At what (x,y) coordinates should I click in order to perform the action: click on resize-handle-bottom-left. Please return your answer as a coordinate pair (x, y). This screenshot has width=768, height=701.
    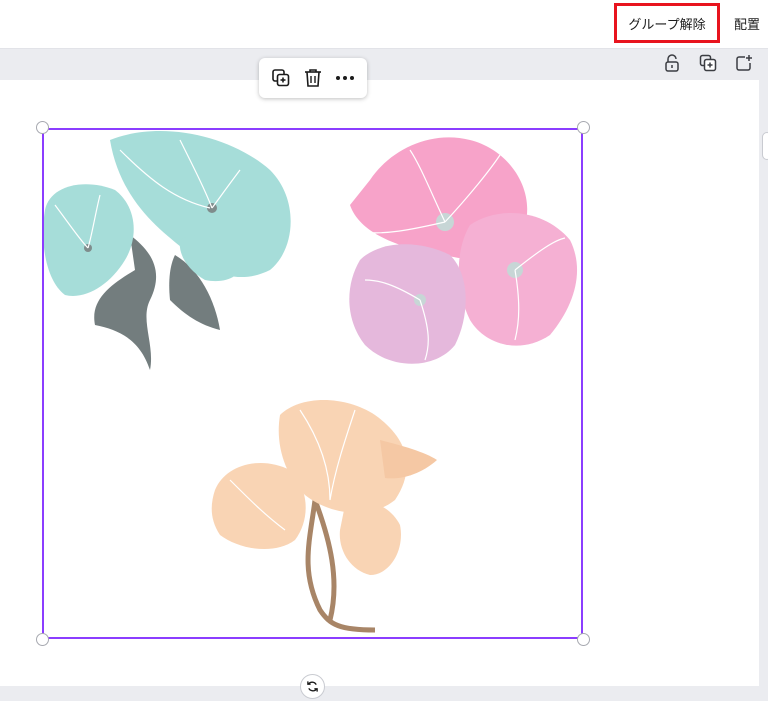
    Looking at the image, I should click on (42, 639).